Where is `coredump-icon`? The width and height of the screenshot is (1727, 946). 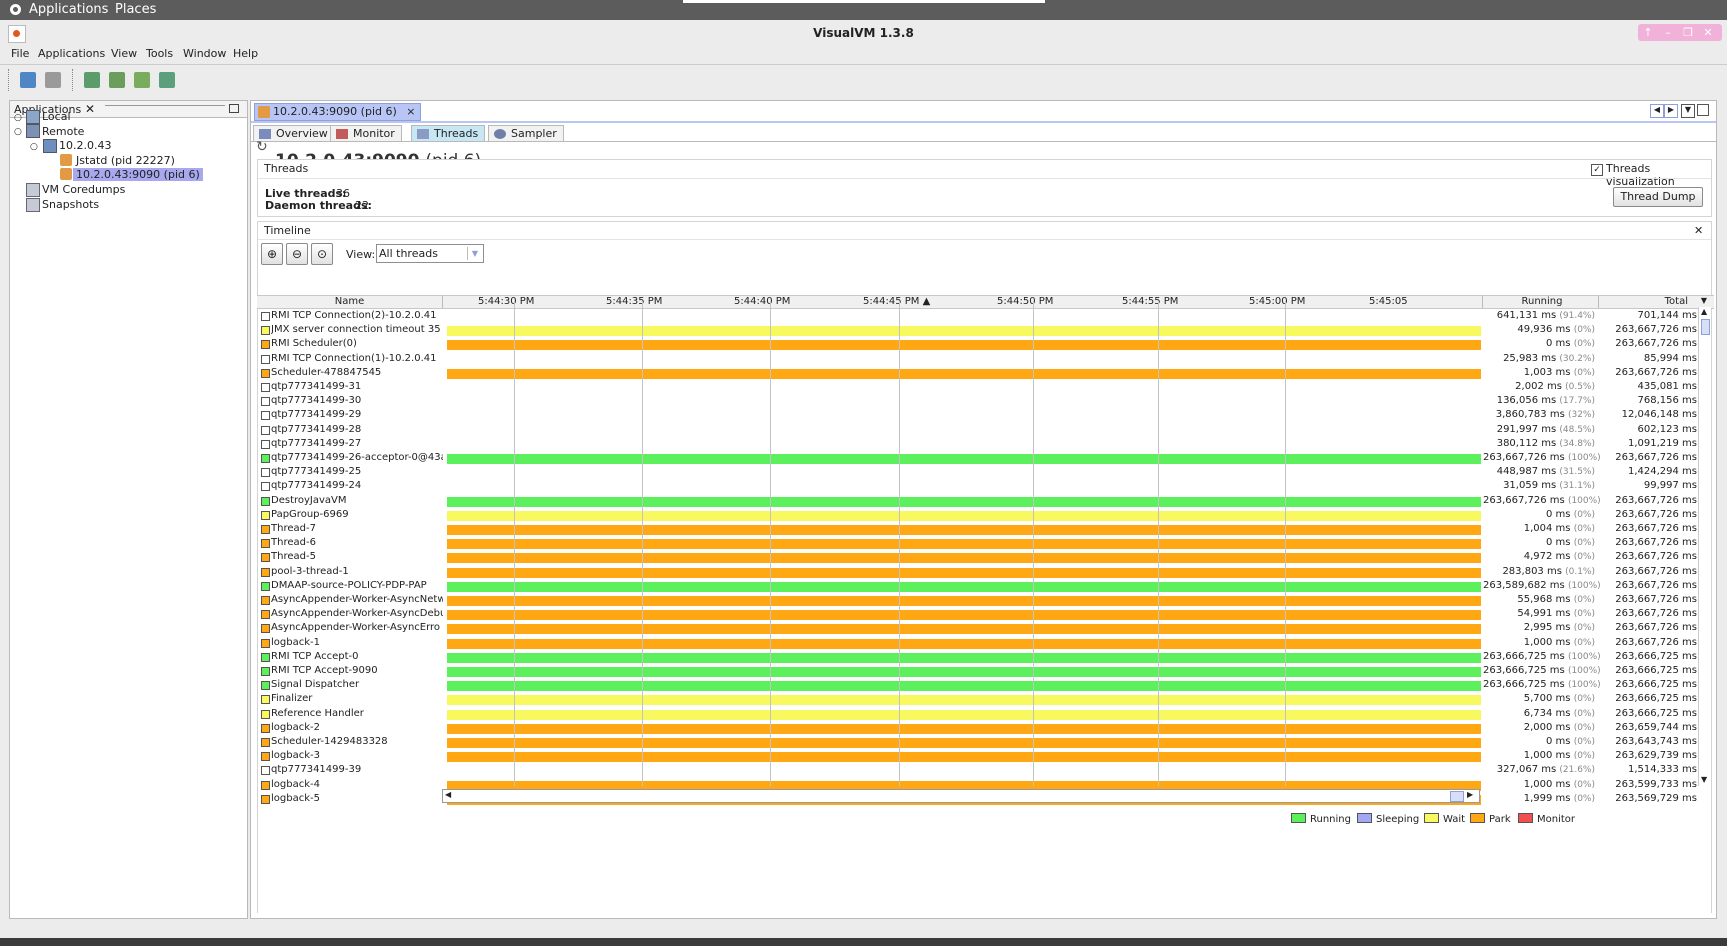
coredump-icon is located at coordinates (33, 190).